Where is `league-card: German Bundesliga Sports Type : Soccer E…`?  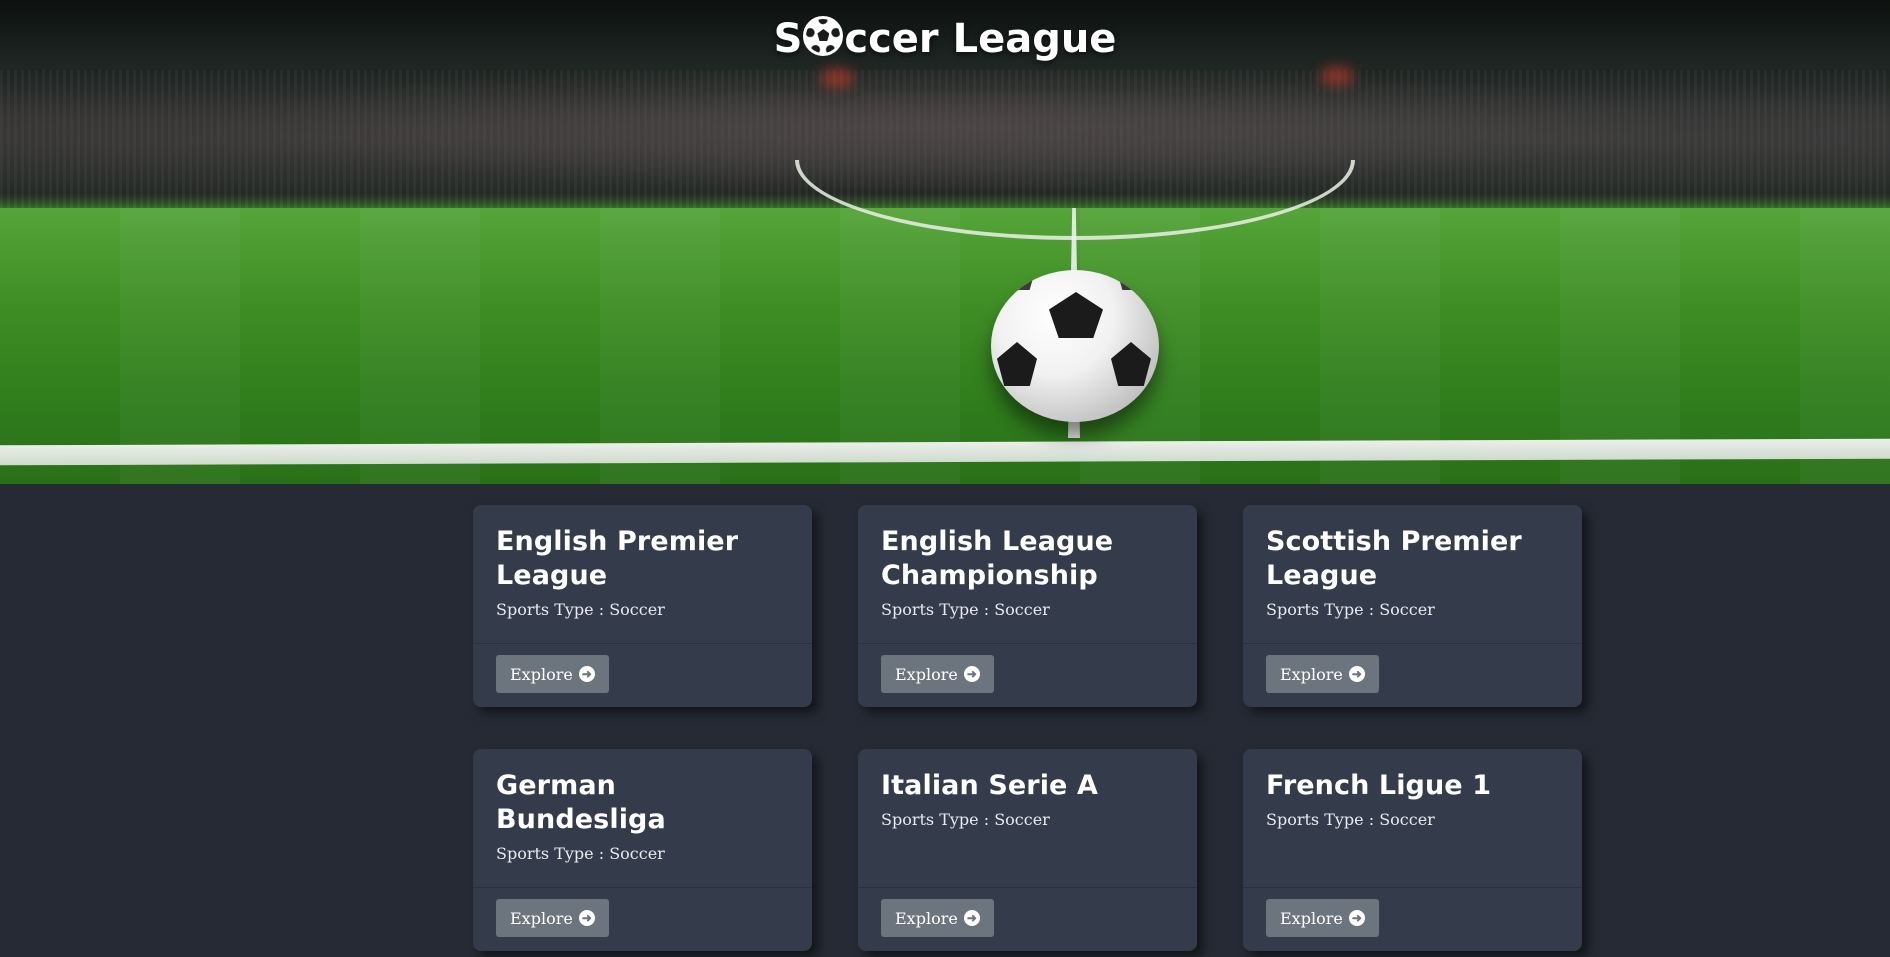 league-card: German Bundesliga Sports Type : Soccer E… is located at coordinates (642, 850).